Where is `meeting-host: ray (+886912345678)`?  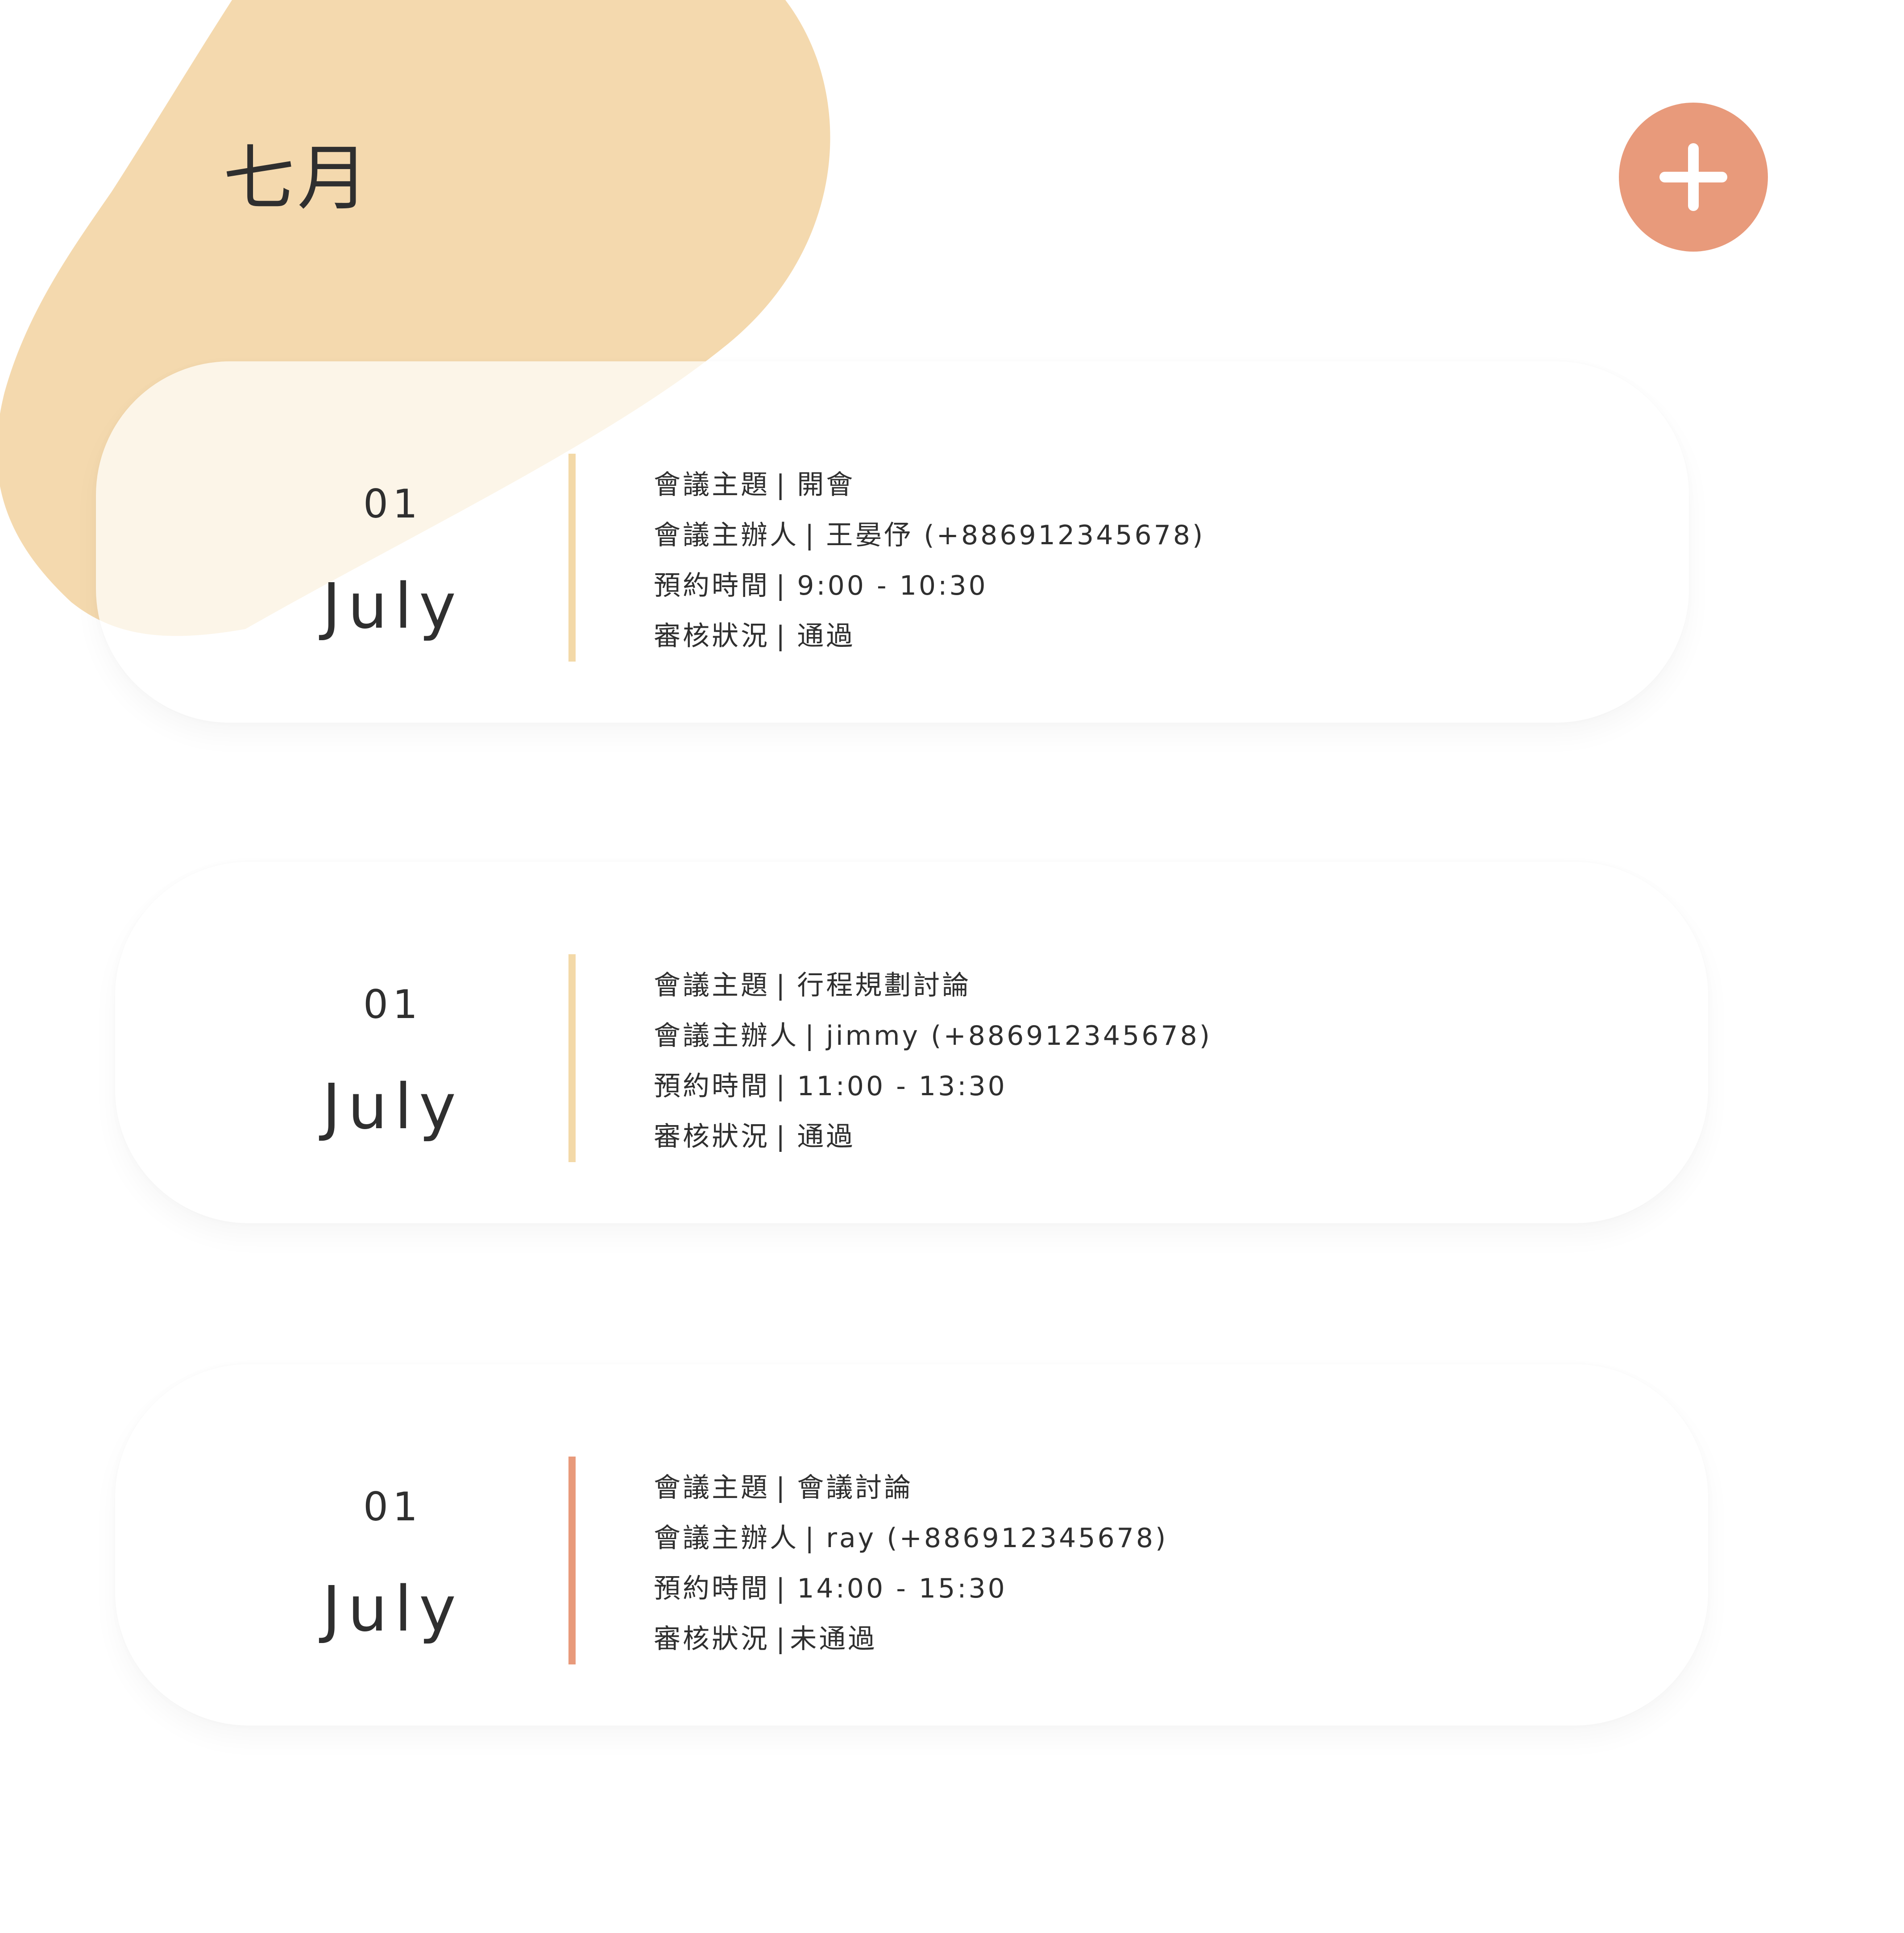
meeting-host: ray (+886912345678) is located at coordinates (997, 1538).